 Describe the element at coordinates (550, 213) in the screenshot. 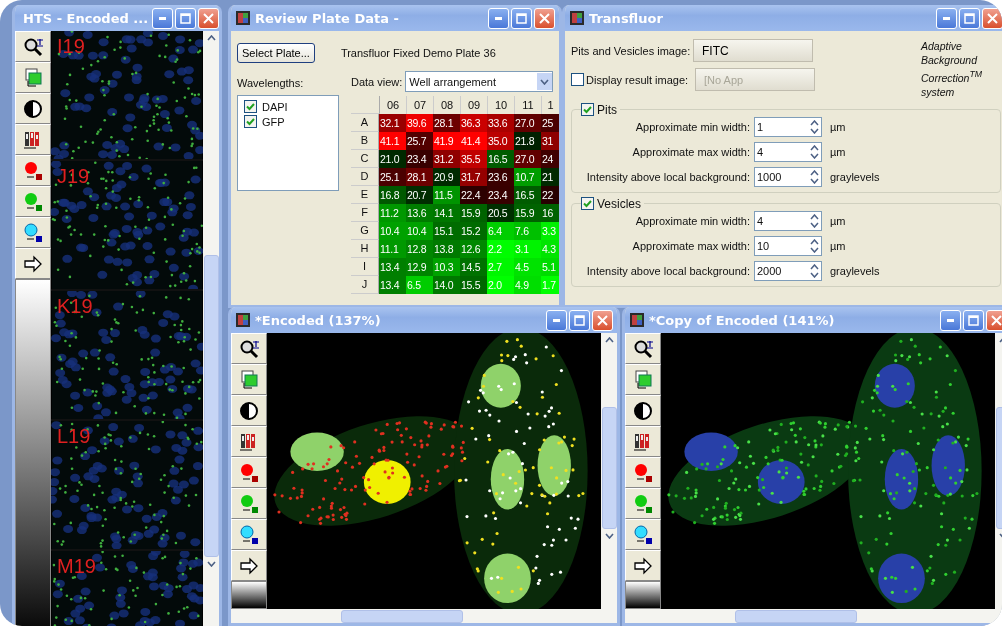

I see `table-cell: 16` at that location.